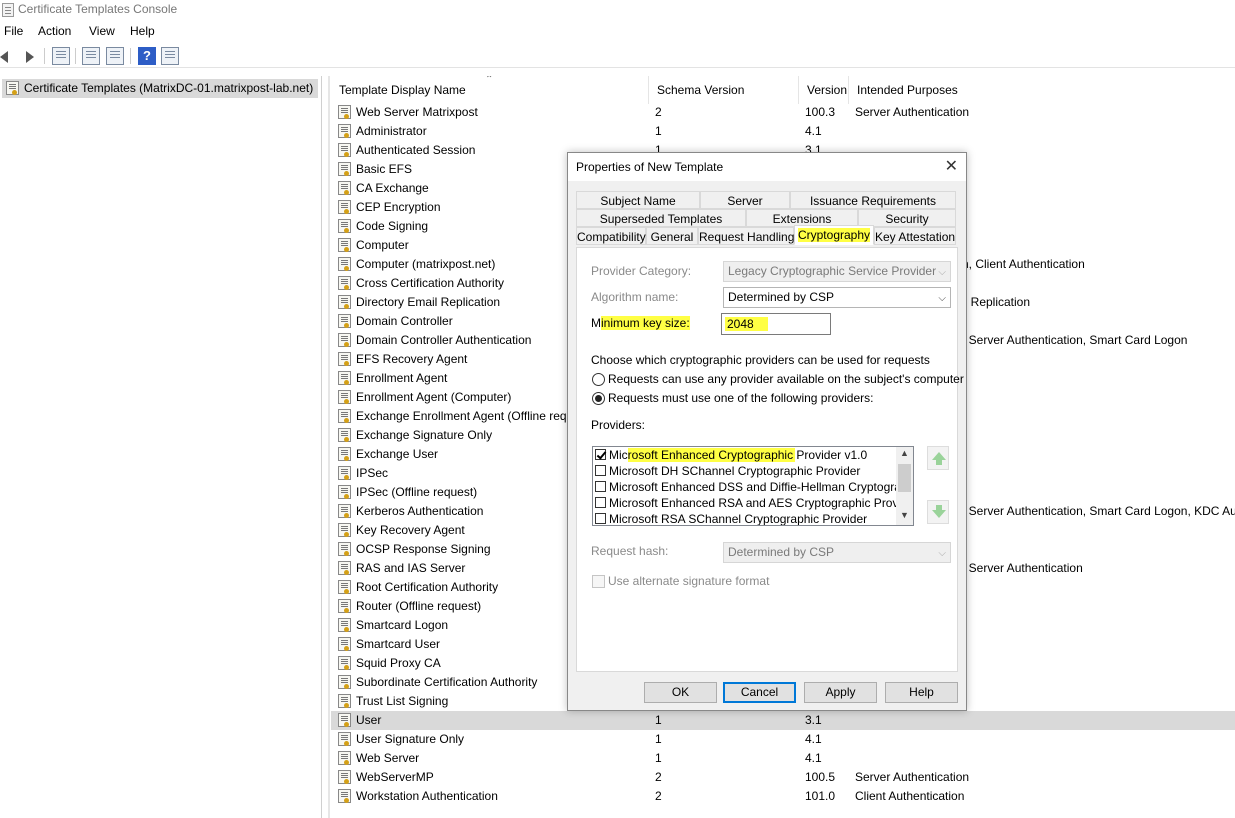  What do you see at coordinates (907, 90) in the screenshot?
I see `column-header-label: Intended Purposes` at bounding box center [907, 90].